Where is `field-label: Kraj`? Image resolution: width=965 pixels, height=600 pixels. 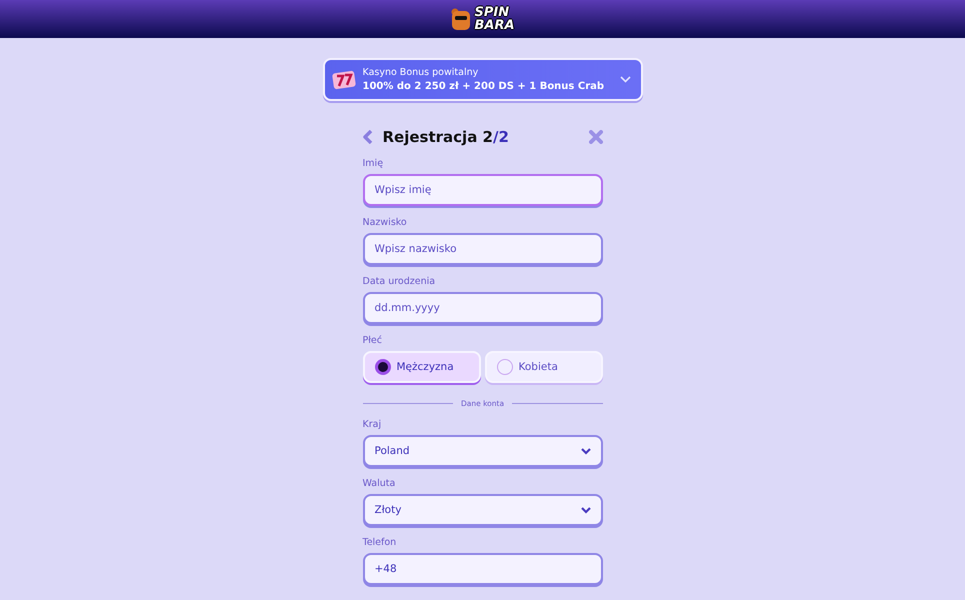 field-label: Kraj is located at coordinates (372, 424).